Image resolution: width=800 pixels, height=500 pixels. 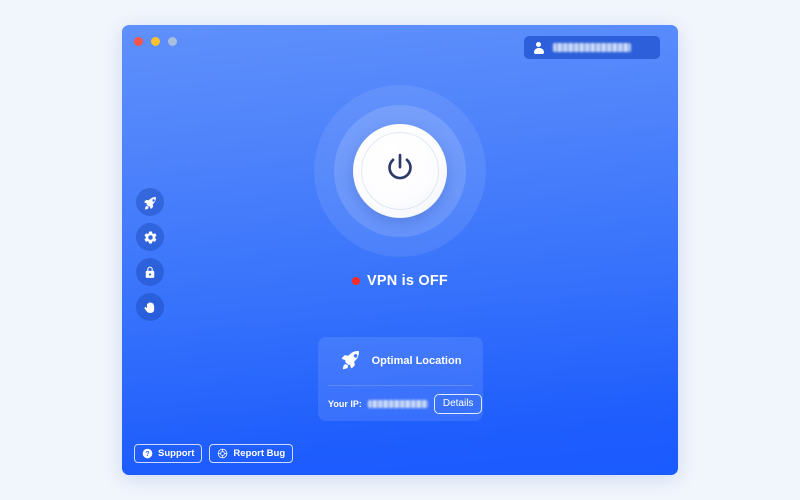 I want to click on question-circle-icon: ?, so click(x=147, y=453).